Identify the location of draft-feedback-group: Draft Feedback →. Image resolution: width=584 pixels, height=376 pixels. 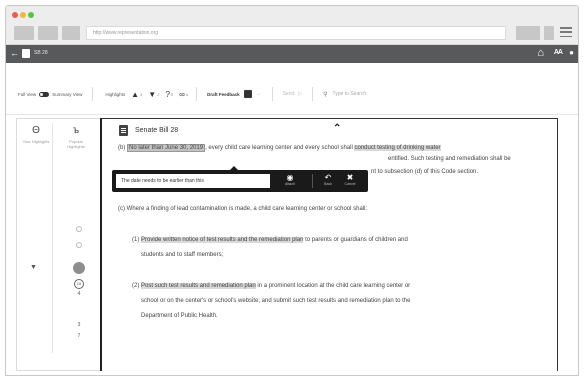
(235, 94).